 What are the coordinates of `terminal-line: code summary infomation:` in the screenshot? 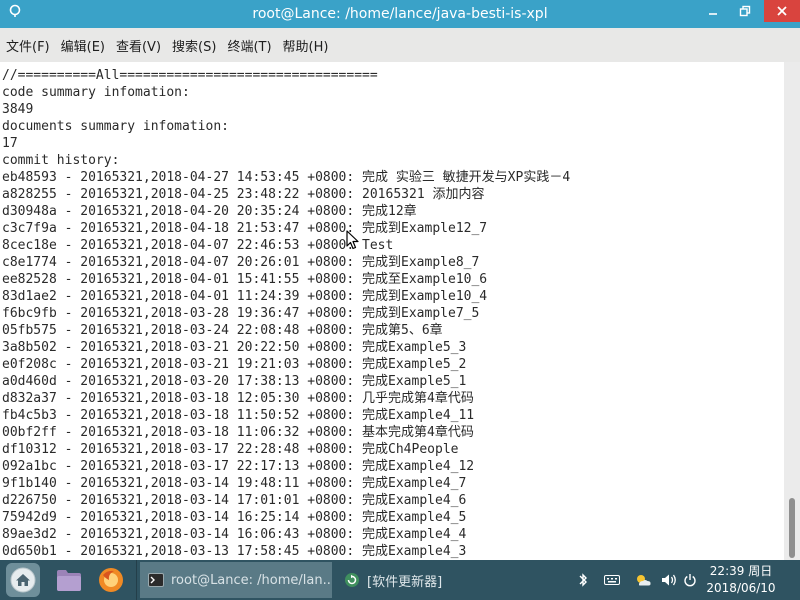 It's located at (96, 92).